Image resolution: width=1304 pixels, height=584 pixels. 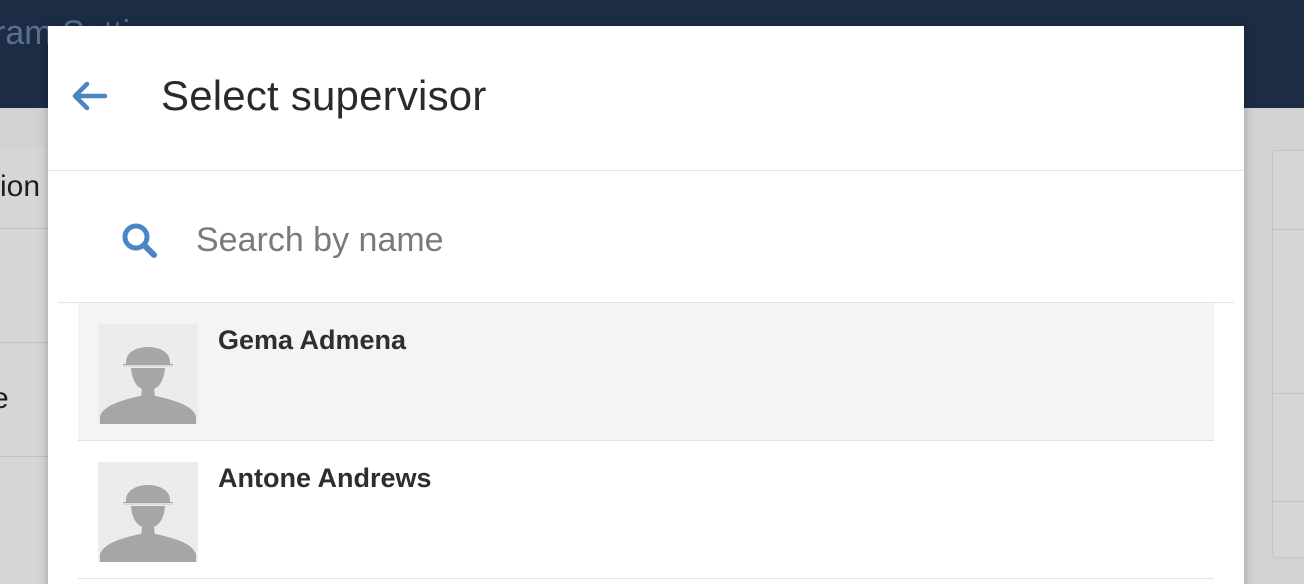 I want to click on search-input, so click(x=646, y=240).